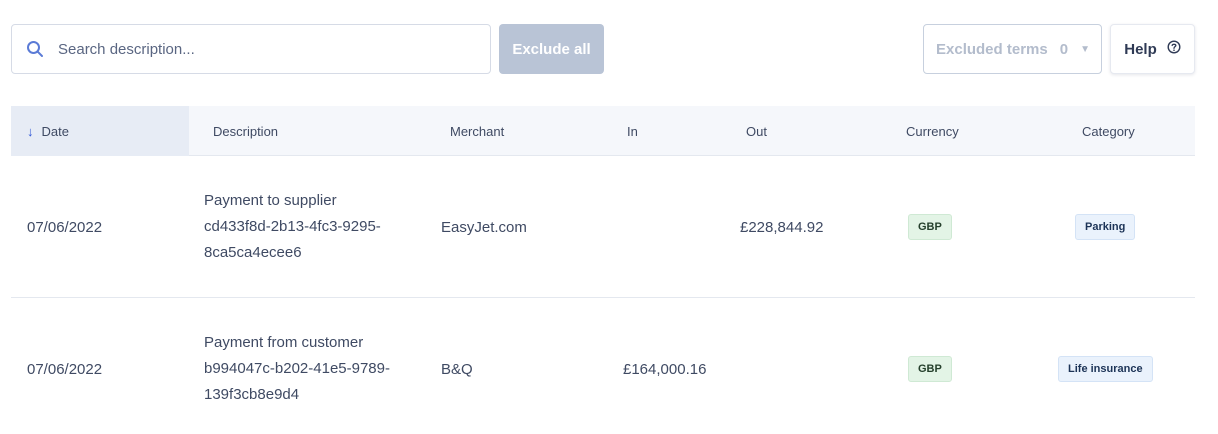 Image resolution: width=1218 pixels, height=434 pixels. Describe the element at coordinates (1105, 369) in the screenshot. I see `category-badge: Life insurance` at that location.